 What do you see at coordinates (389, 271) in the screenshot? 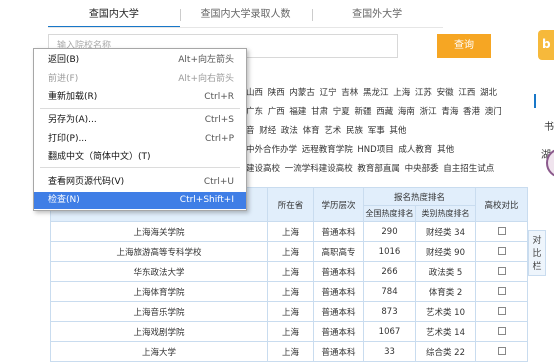
I see `national-rank-cell: 266` at bounding box center [389, 271].